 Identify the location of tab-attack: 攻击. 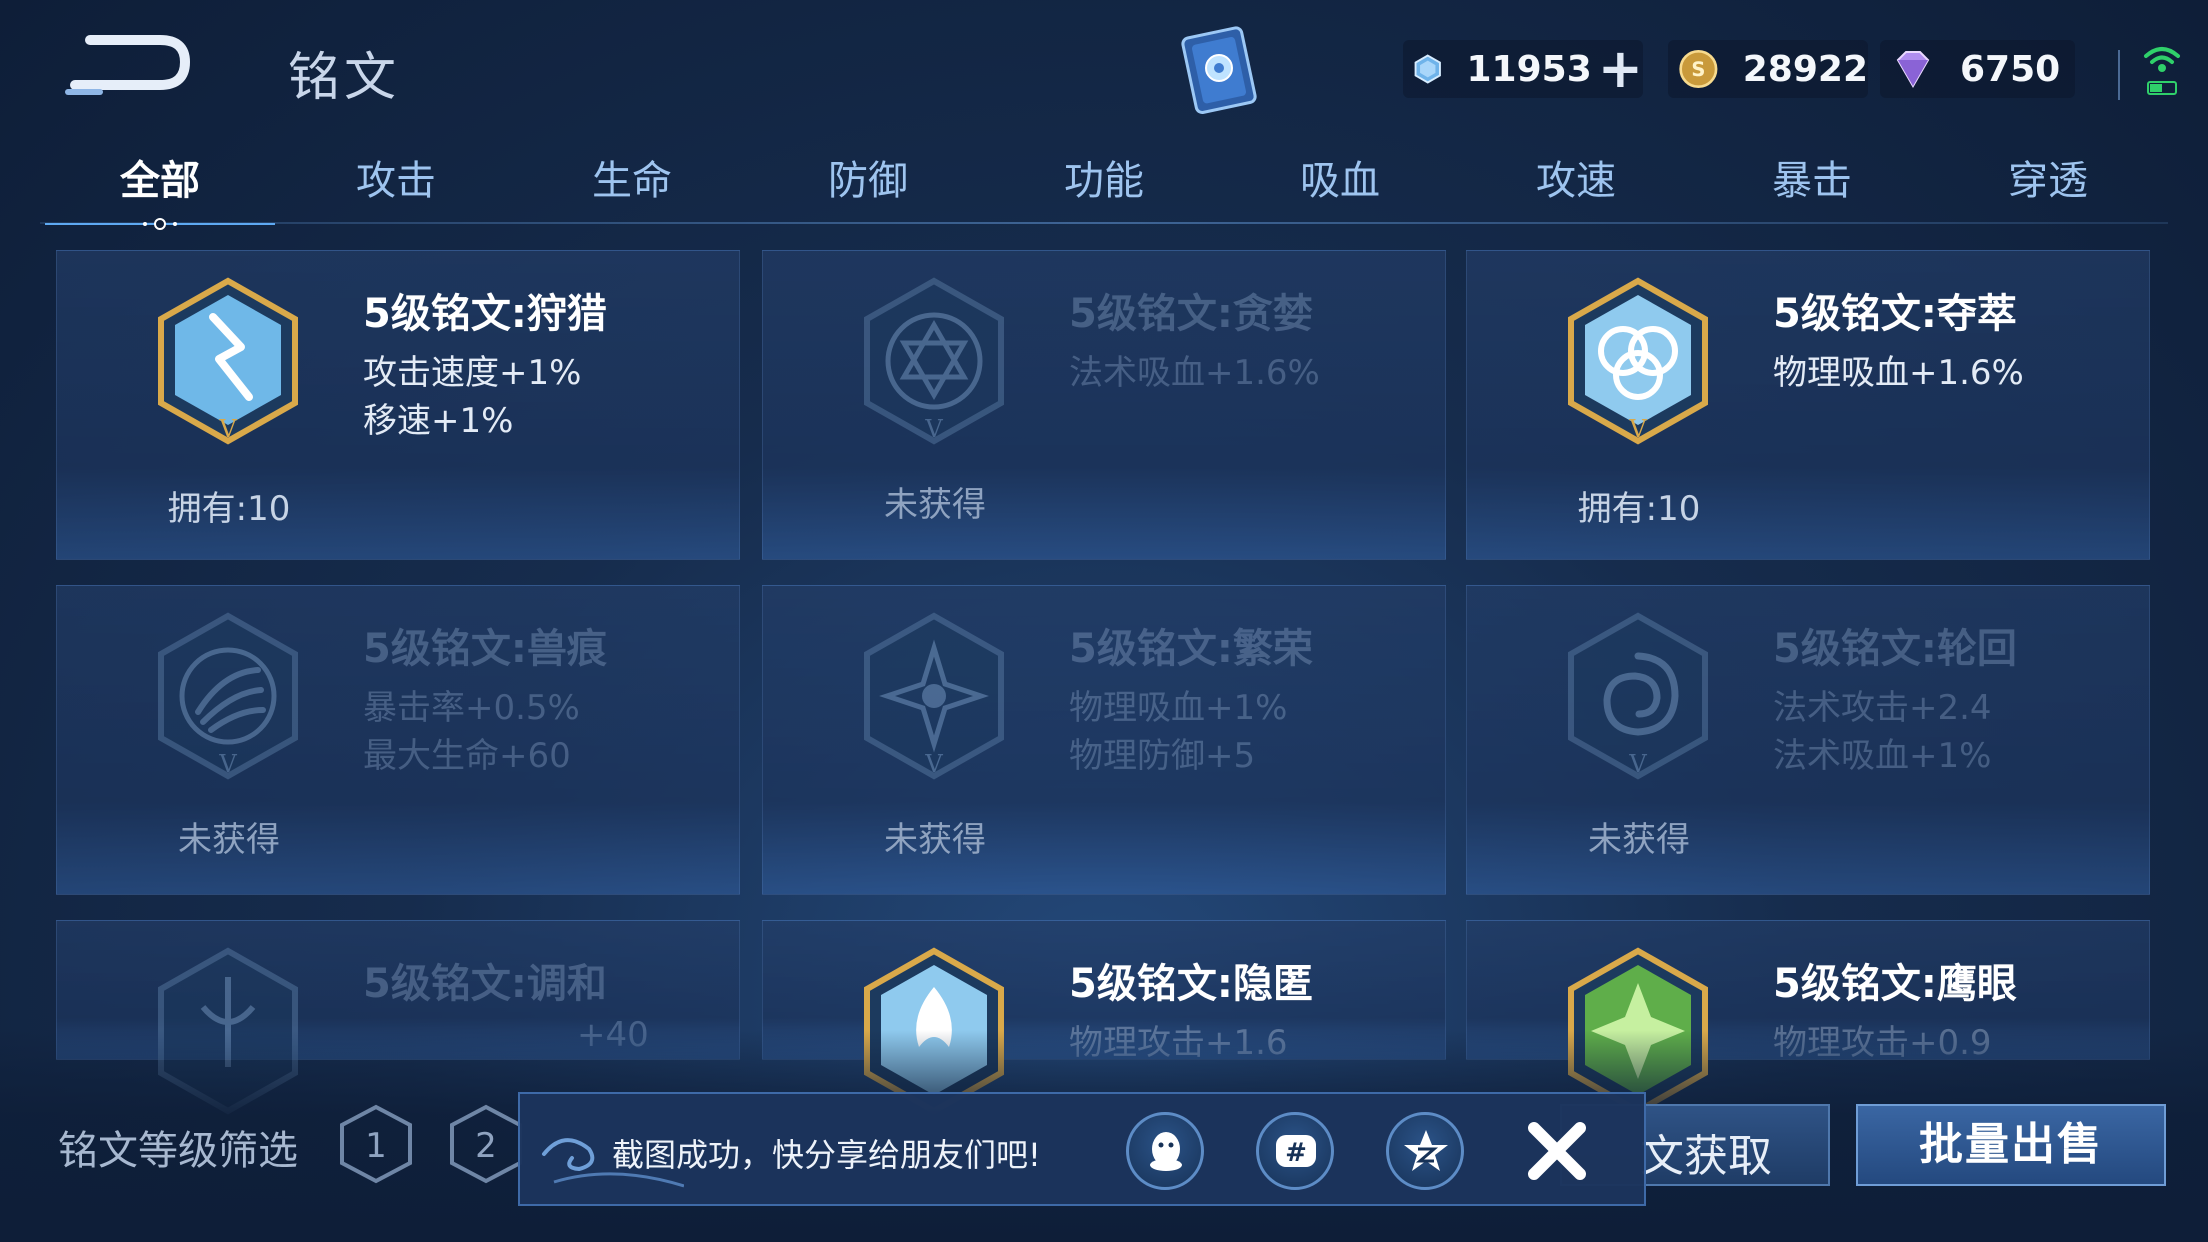
(396, 177).